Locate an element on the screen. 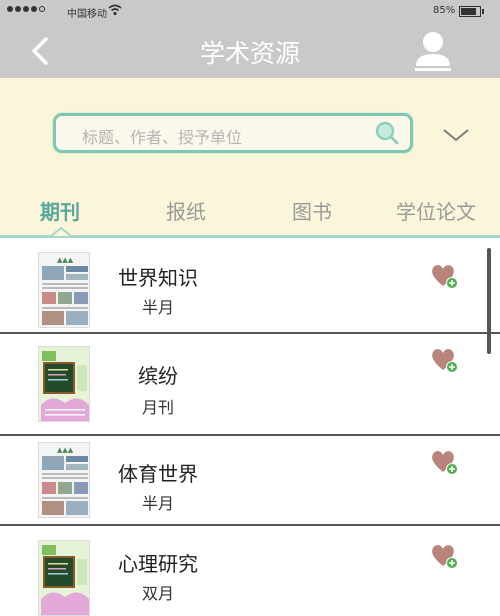  search-input: 标题、作者、授予单位 is located at coordinates (233, 133).